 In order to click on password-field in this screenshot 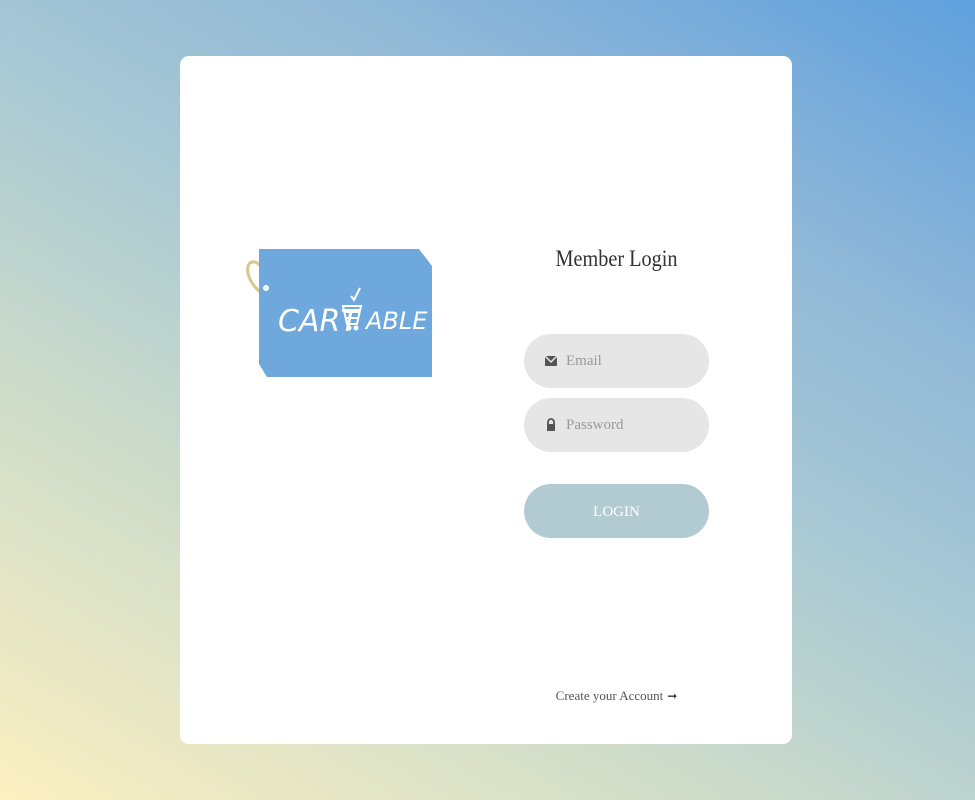, I will do `click(616, 425)`.